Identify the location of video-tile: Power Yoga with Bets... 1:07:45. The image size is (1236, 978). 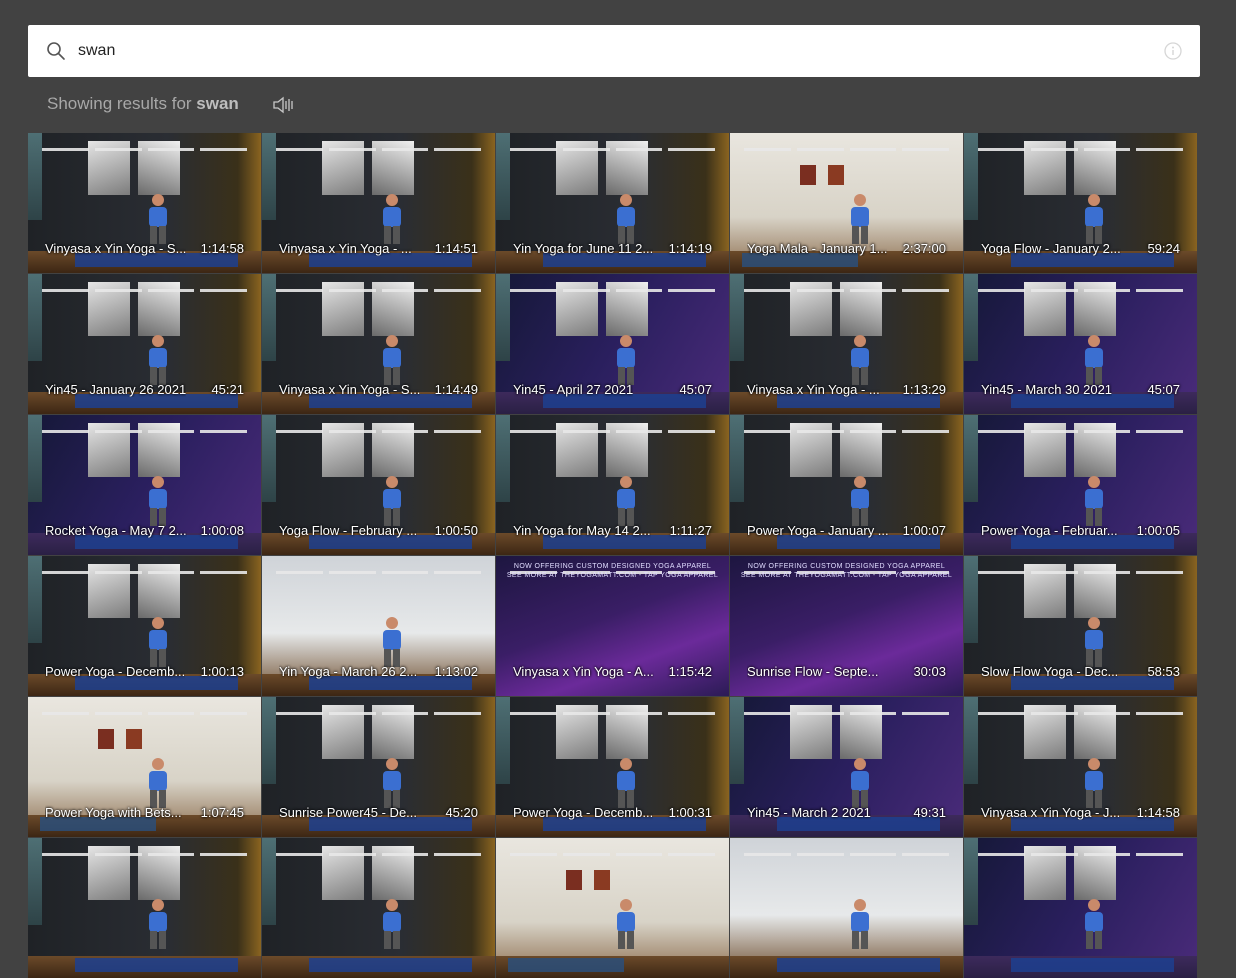
(144, 767).